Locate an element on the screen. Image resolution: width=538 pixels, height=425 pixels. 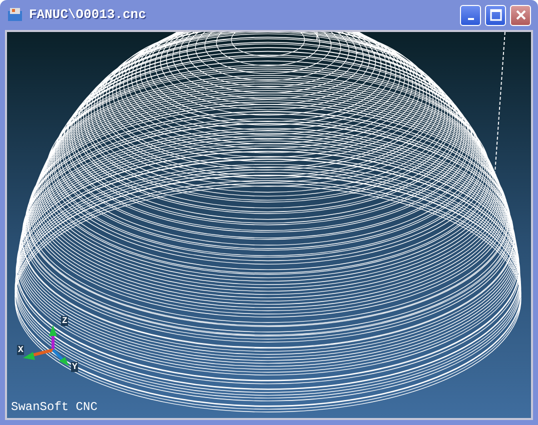
axis-label: X is located at coordinates (20, 350).